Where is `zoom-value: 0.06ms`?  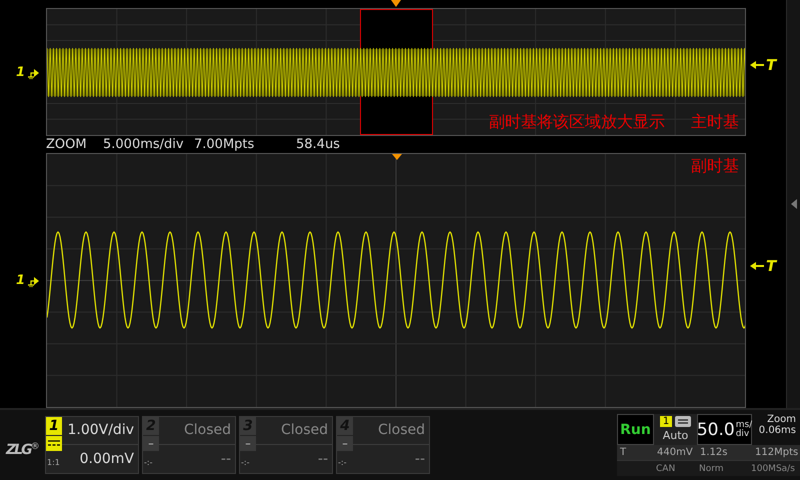
zoom-value: 0.06ms is located at coordinates (777, 430).